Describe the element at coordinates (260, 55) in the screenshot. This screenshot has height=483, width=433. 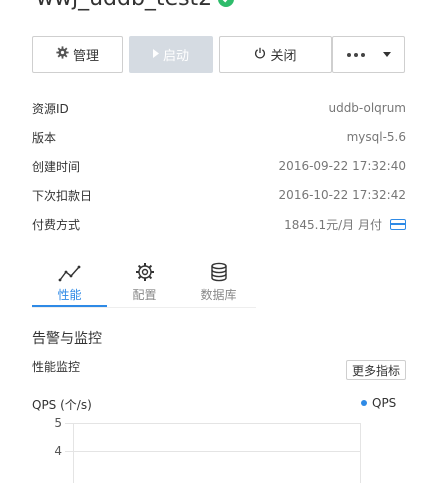
I see `power-icon` at that location.